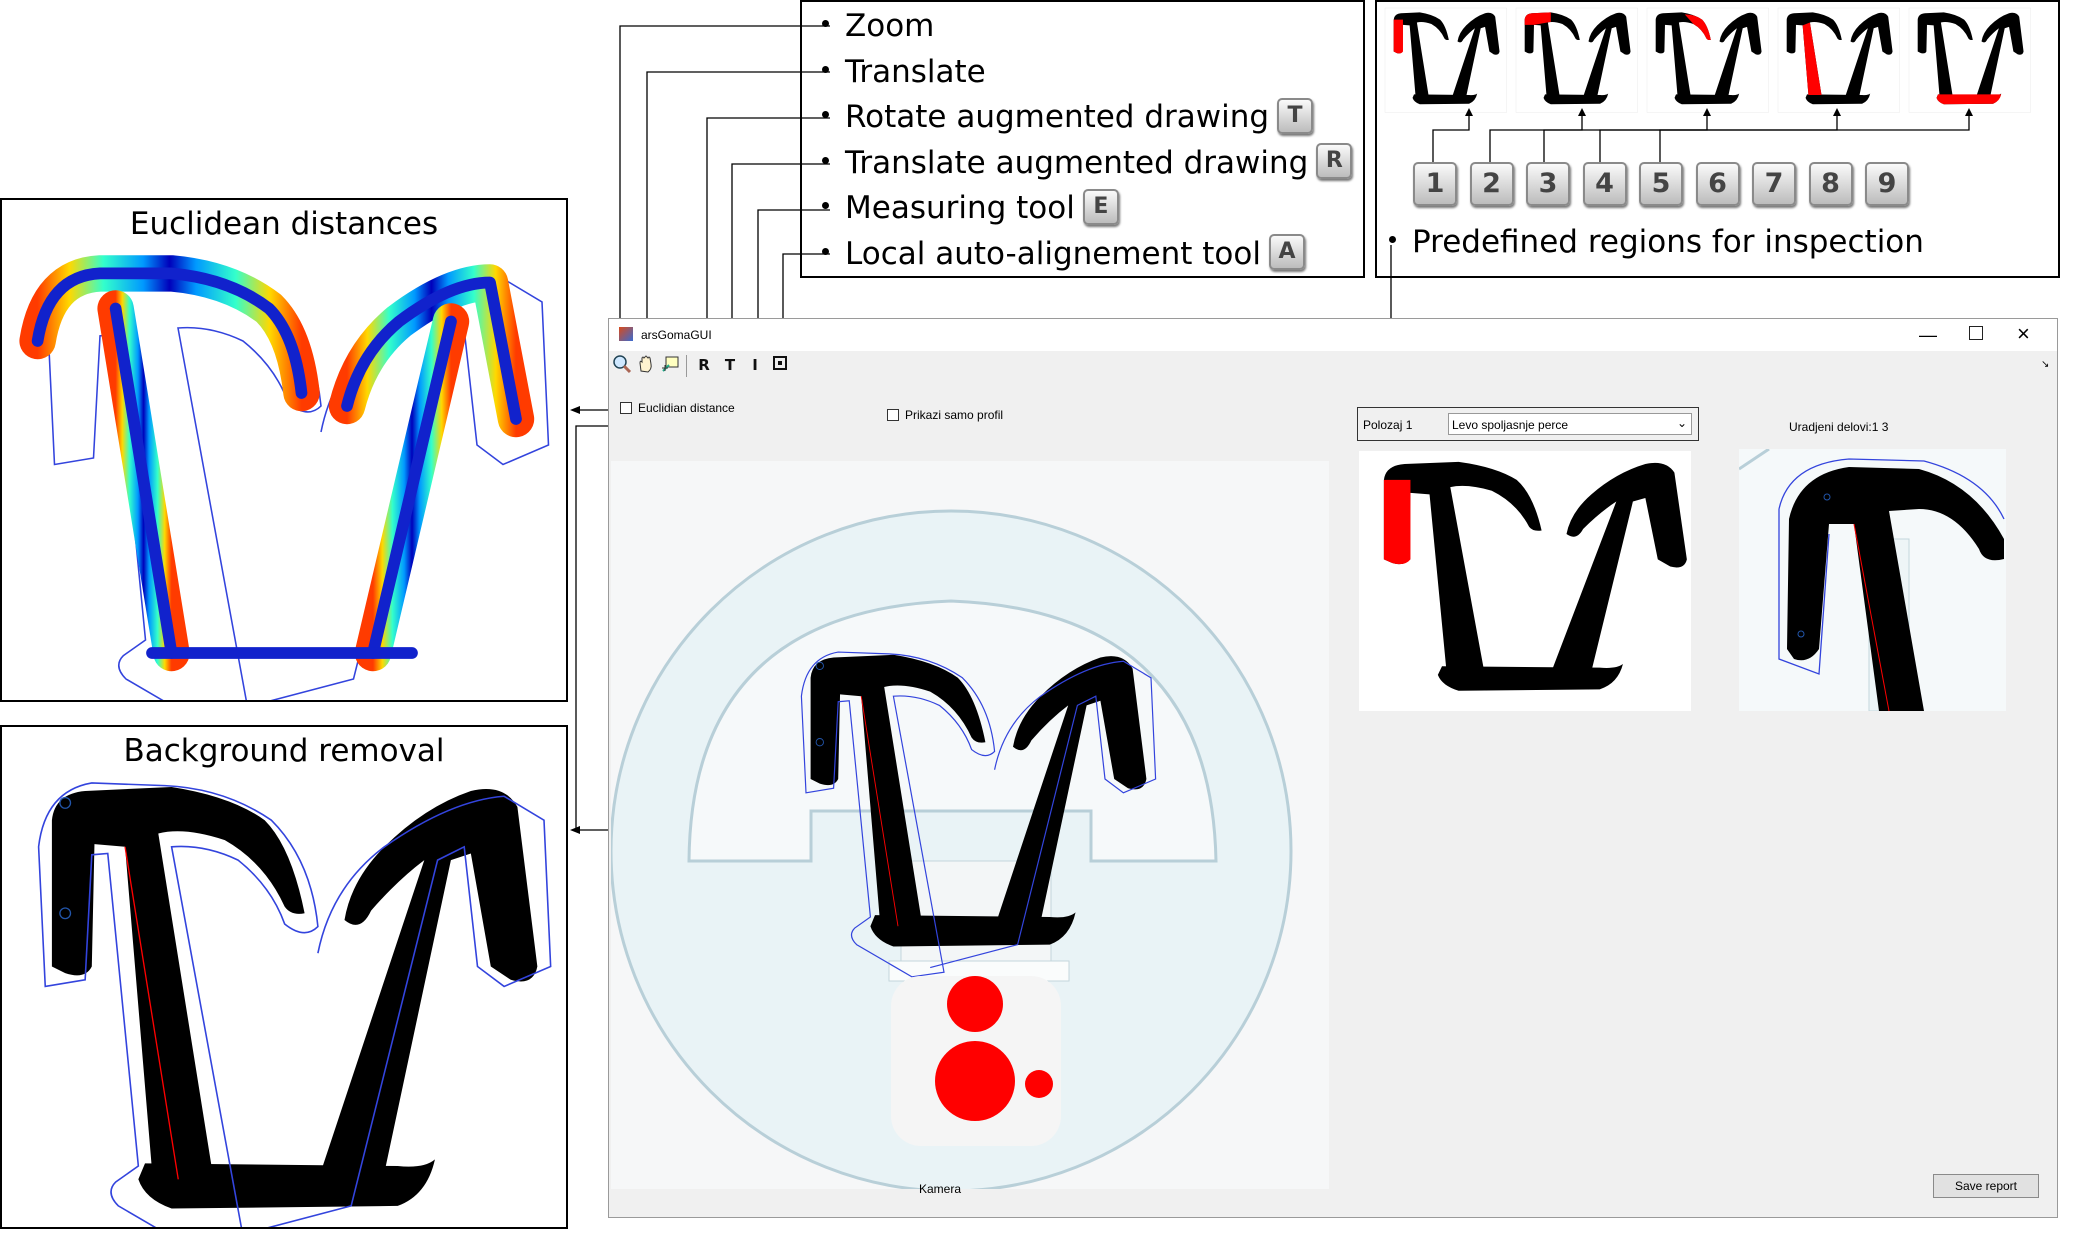  Describe the element at coordinates (622, 365) in the screenshot. I see `zoom-in-icon` at that location.